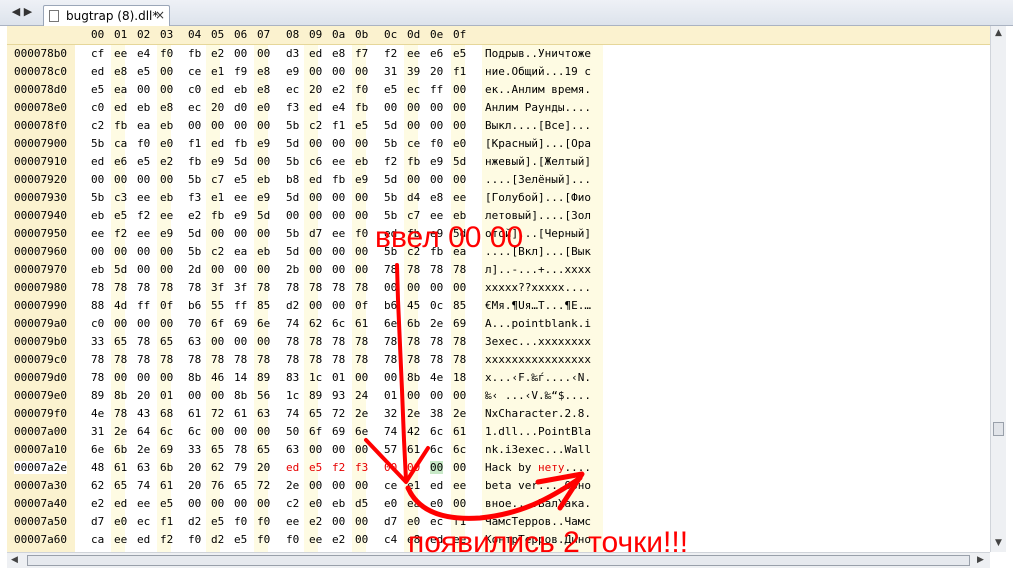 Image resolution: width=1013 pixels, height=578 pixels. Describe the element at coordinates (548, 542) in the screenshot. I see `annotation-dots: появились 2 точки!!!` at that location.